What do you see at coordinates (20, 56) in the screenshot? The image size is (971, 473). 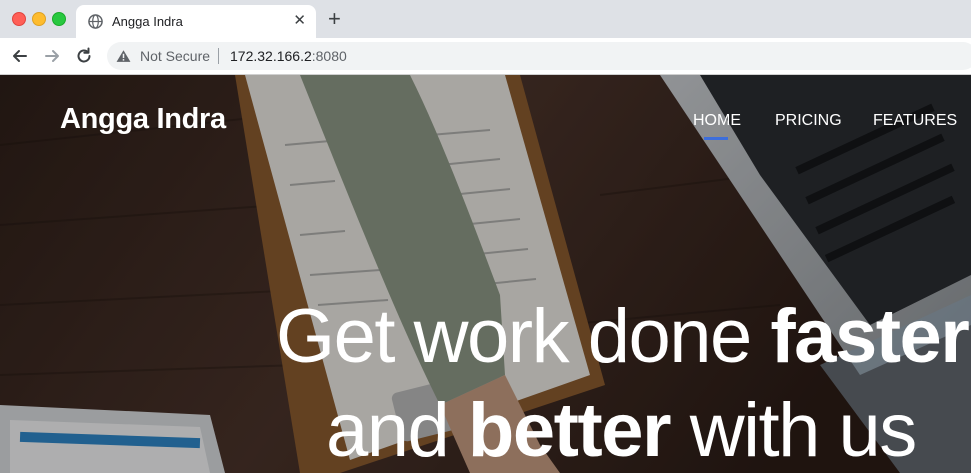 I see `back-arrow-icon` at bounding box center [20, 56].